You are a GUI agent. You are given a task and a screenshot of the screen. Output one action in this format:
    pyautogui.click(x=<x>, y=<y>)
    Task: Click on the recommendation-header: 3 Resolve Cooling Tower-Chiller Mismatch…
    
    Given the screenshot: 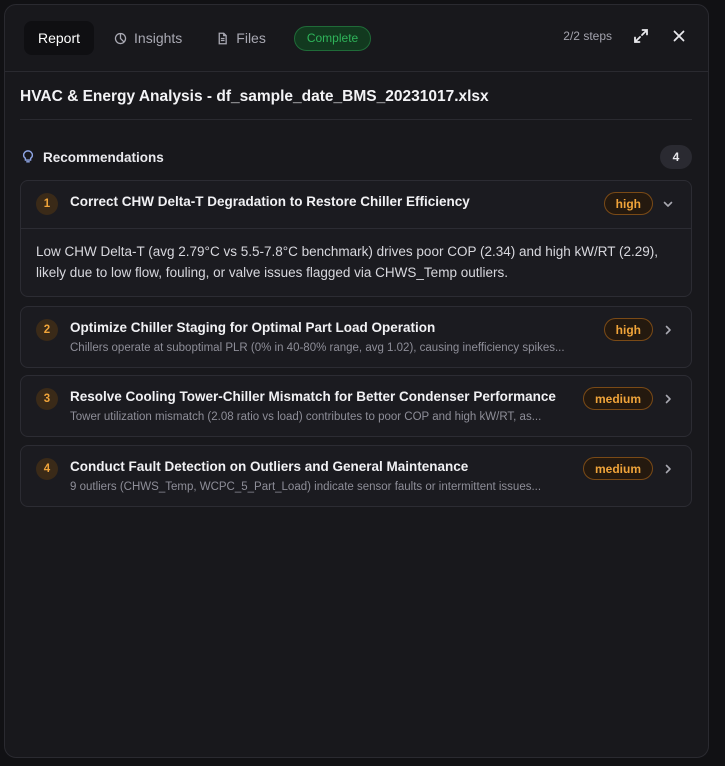 What is the action you would take?
    pyautogui.click(x=356, y=399)
    